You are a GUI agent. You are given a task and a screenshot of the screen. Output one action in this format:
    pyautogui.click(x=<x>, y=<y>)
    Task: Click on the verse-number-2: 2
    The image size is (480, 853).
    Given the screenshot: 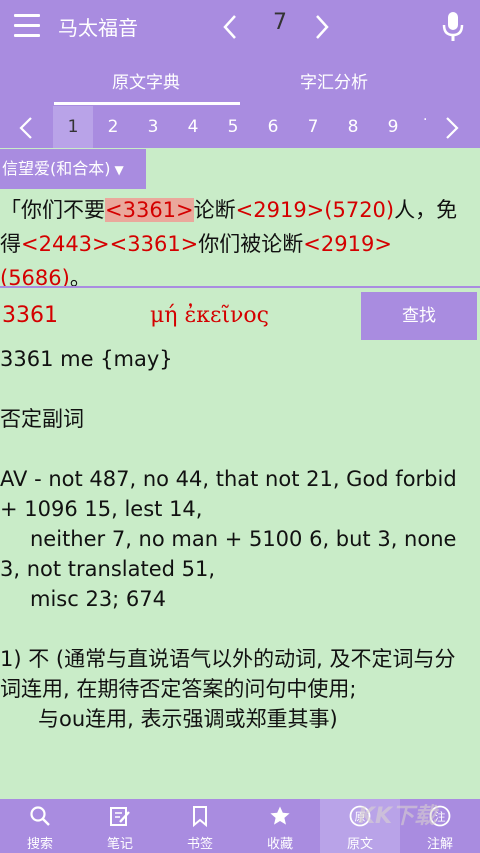 What is the action you would take?
    pyautogui.click(x=113, y=127)
    